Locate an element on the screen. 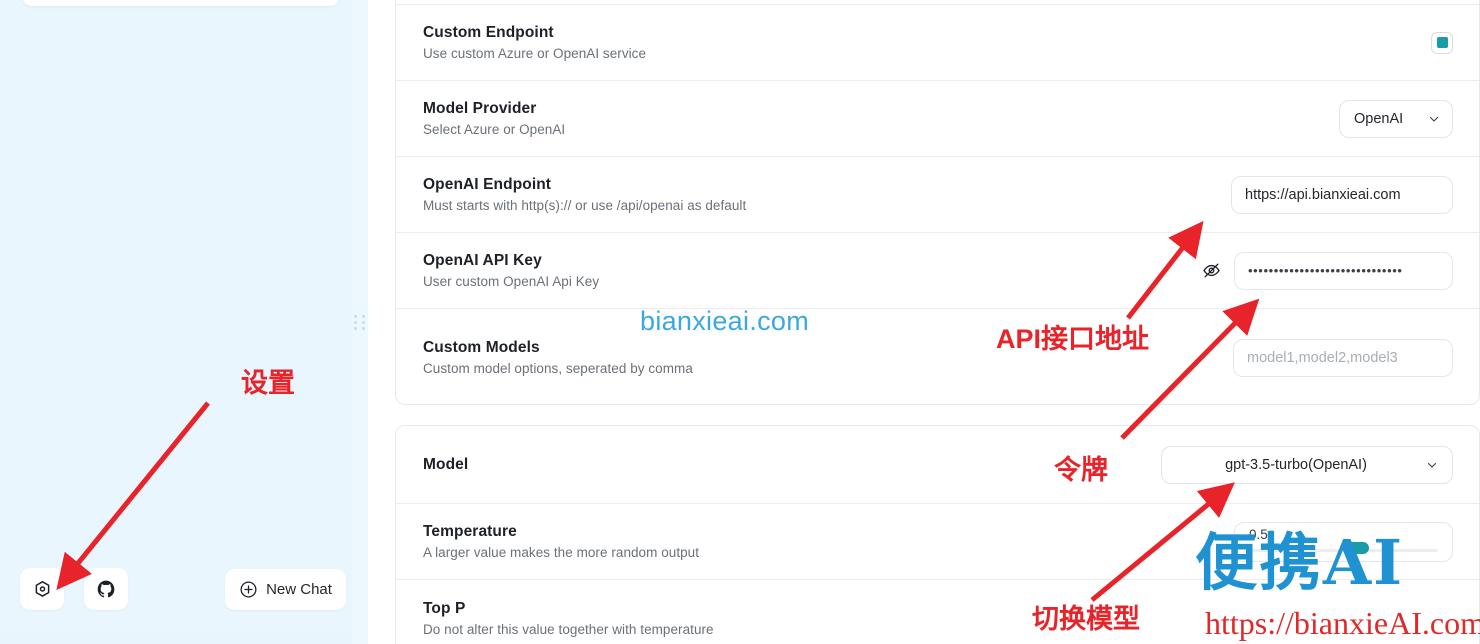 This screenshot has width=1480, height=644. custom-endpoint-checkbox is located at coordinates (1442, 42).